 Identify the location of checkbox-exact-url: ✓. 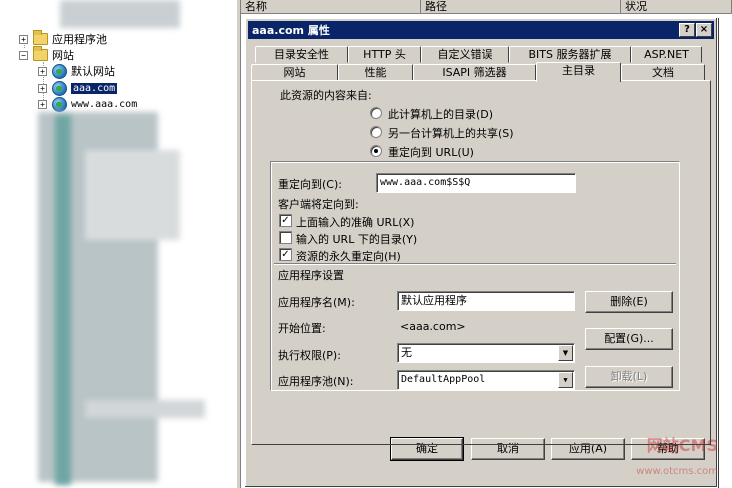
(285, 220).